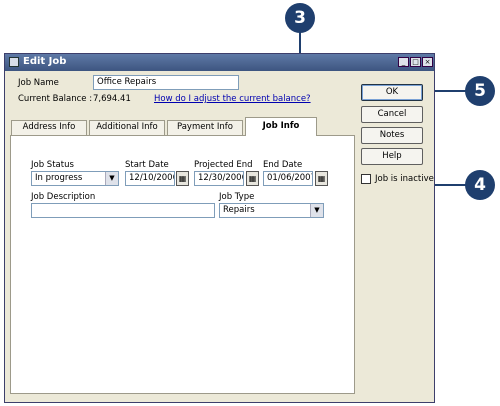 This screenshot has height=406, width=500. What do you see at coordinates (366, 179) in the screenshot?
I see `job-inactive-checkbox` at bounding box center [366, 179].